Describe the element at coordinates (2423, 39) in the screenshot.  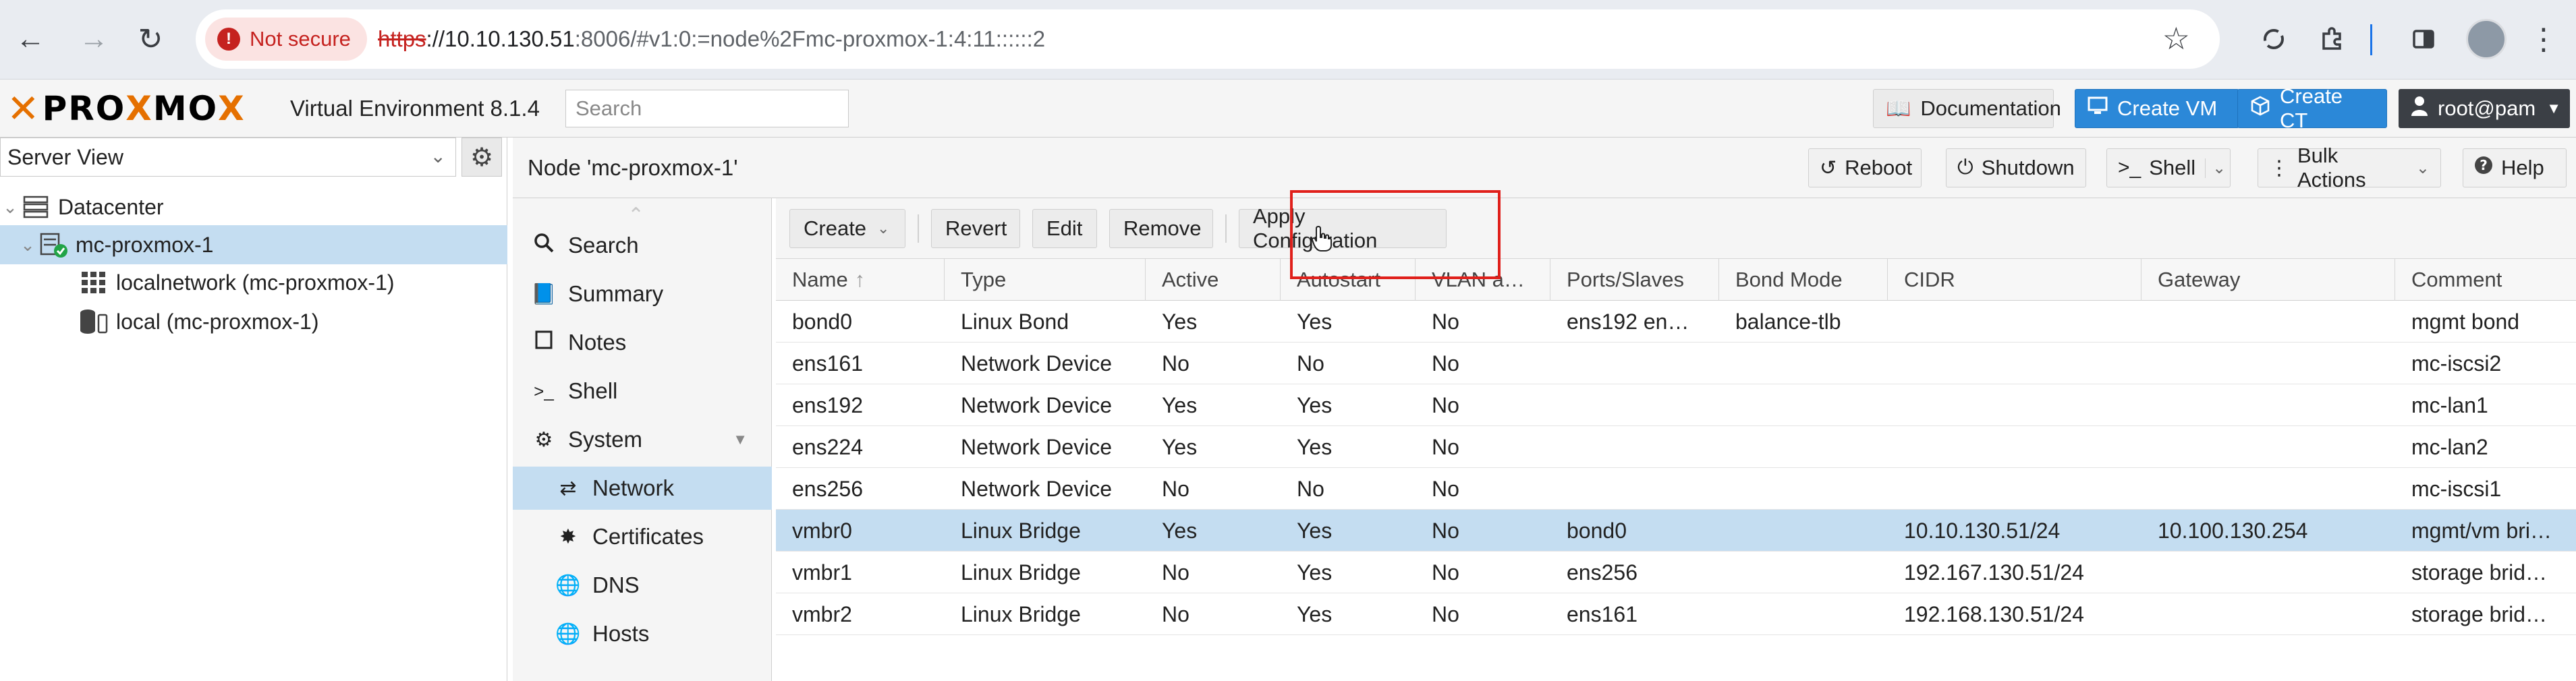
I see `side-panel-icon` at that location.